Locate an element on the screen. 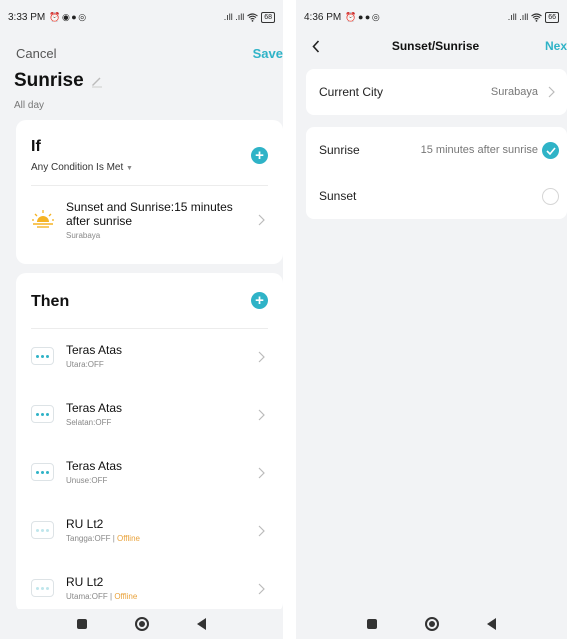 This screenshot has height=639, width=567. action-device-state: Unuse:OFF is located at coordinates (87, 480).